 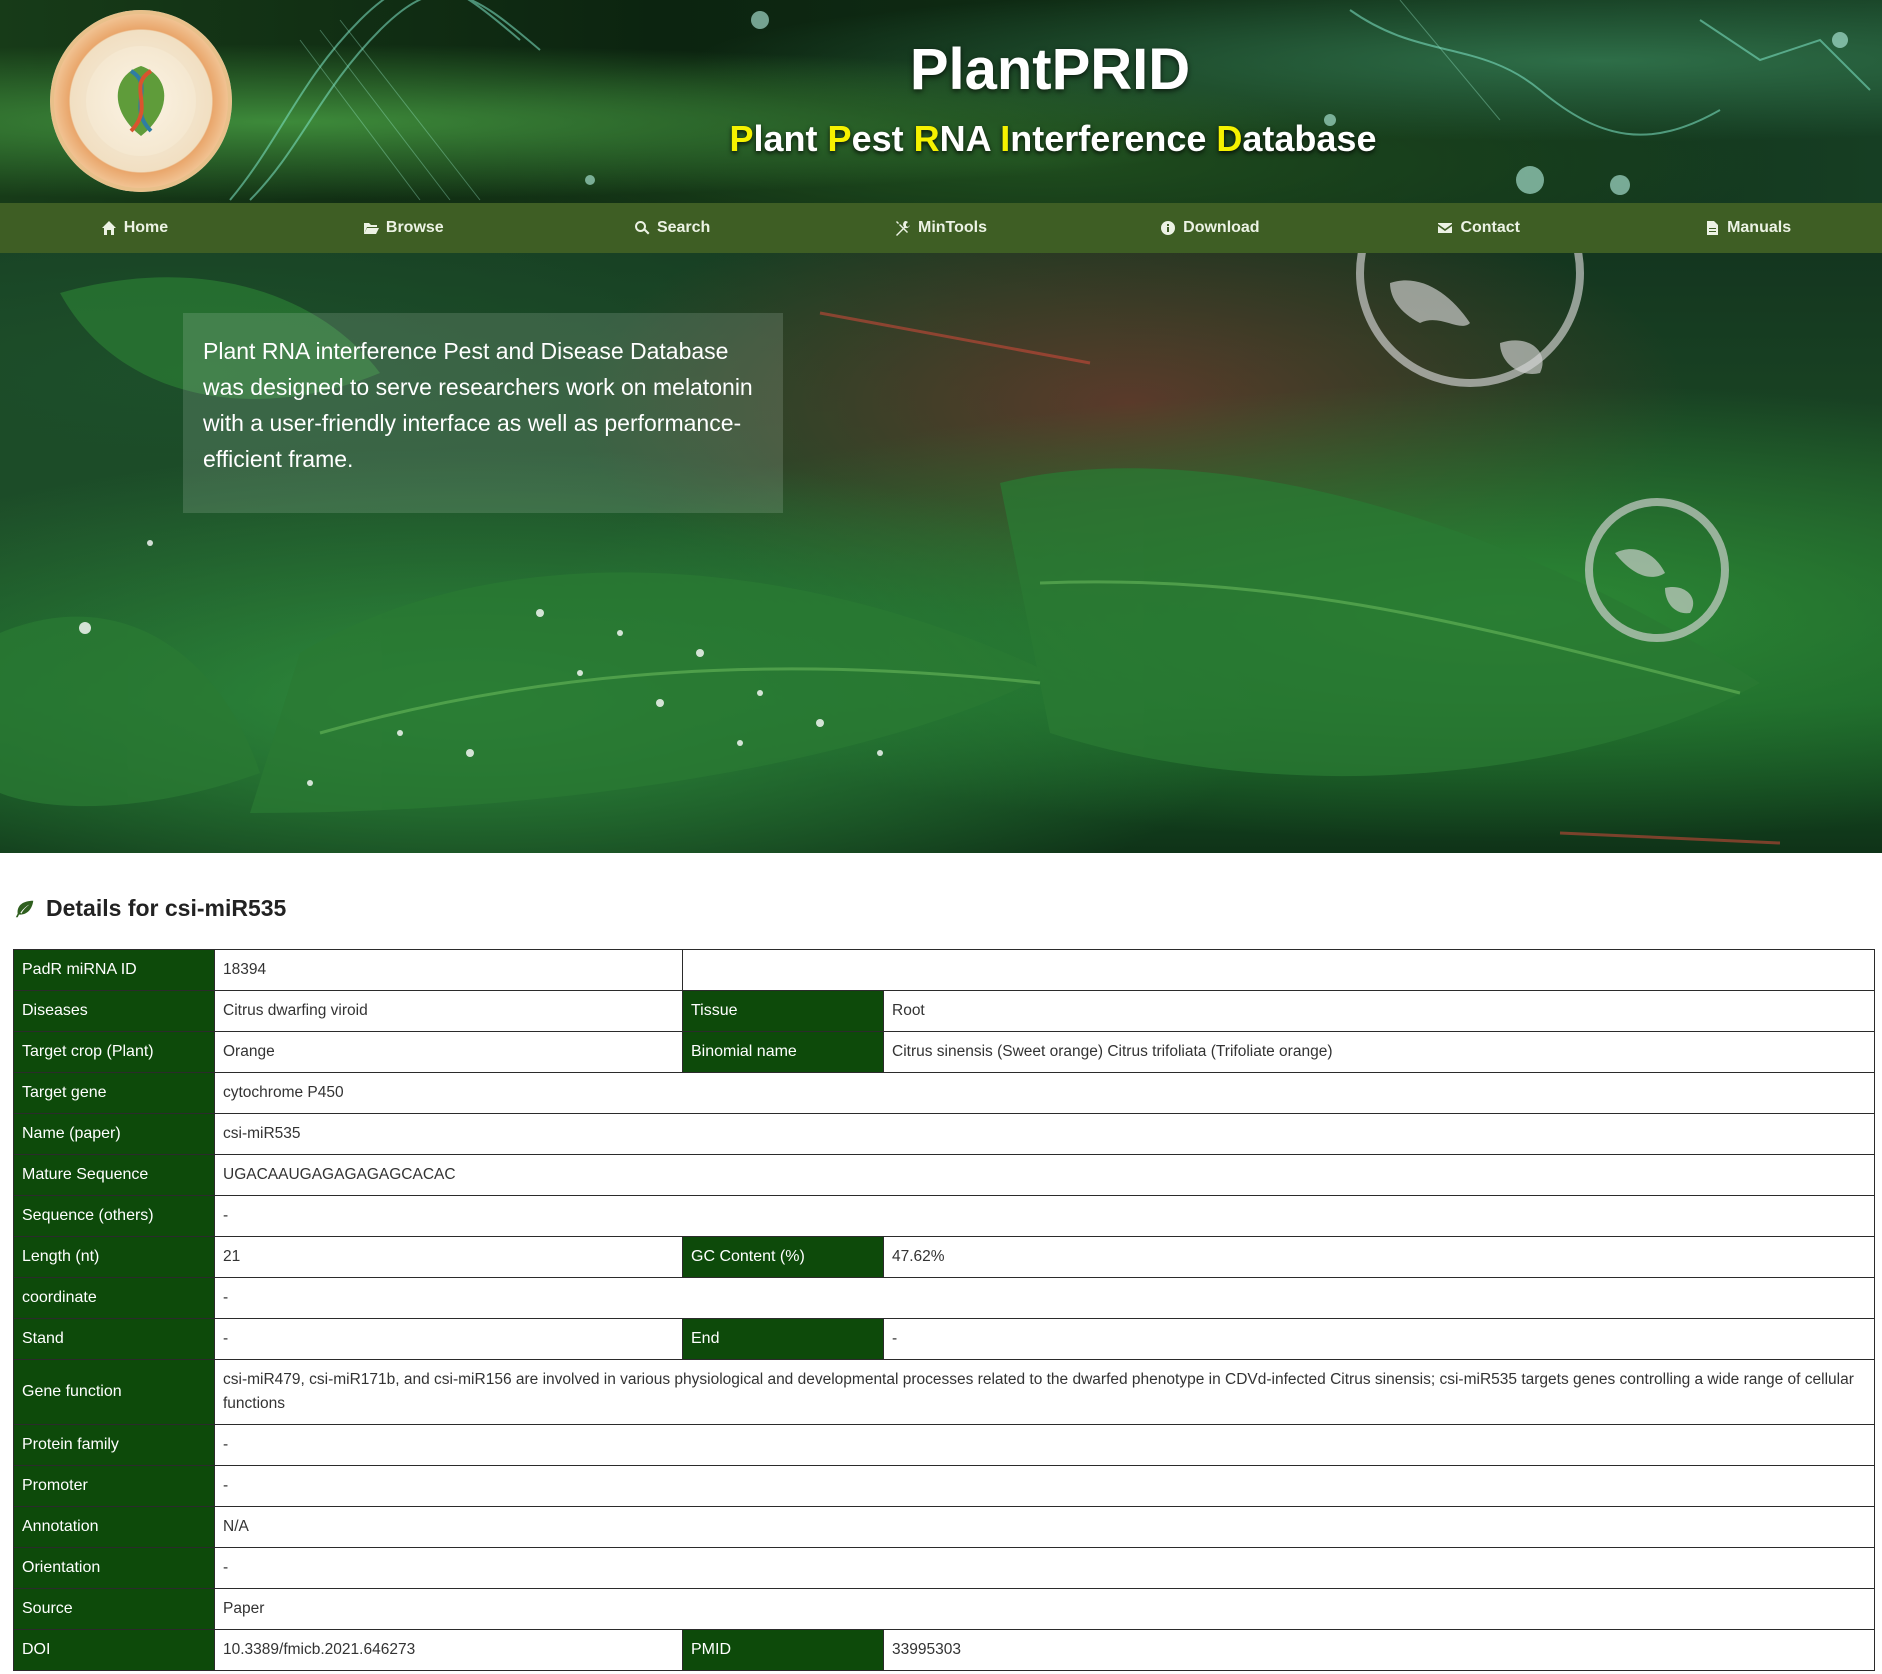 What do you see at coordinates (448, 1257) in the screenshot?
I see `row-value: 21` at bounding box center [448, 1257].